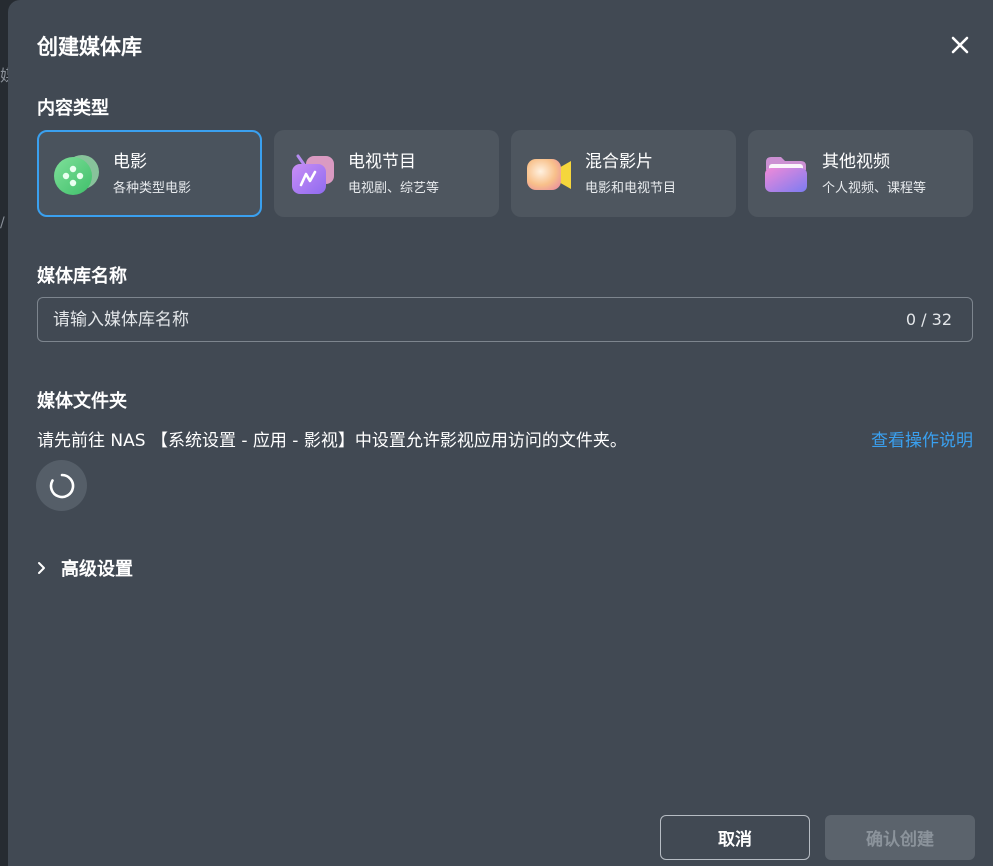  What do you see at coordinates (631, 188) in the screenshot?
I see `card-subtitle: 电影和电视节目` at bounding box center [631, 188].